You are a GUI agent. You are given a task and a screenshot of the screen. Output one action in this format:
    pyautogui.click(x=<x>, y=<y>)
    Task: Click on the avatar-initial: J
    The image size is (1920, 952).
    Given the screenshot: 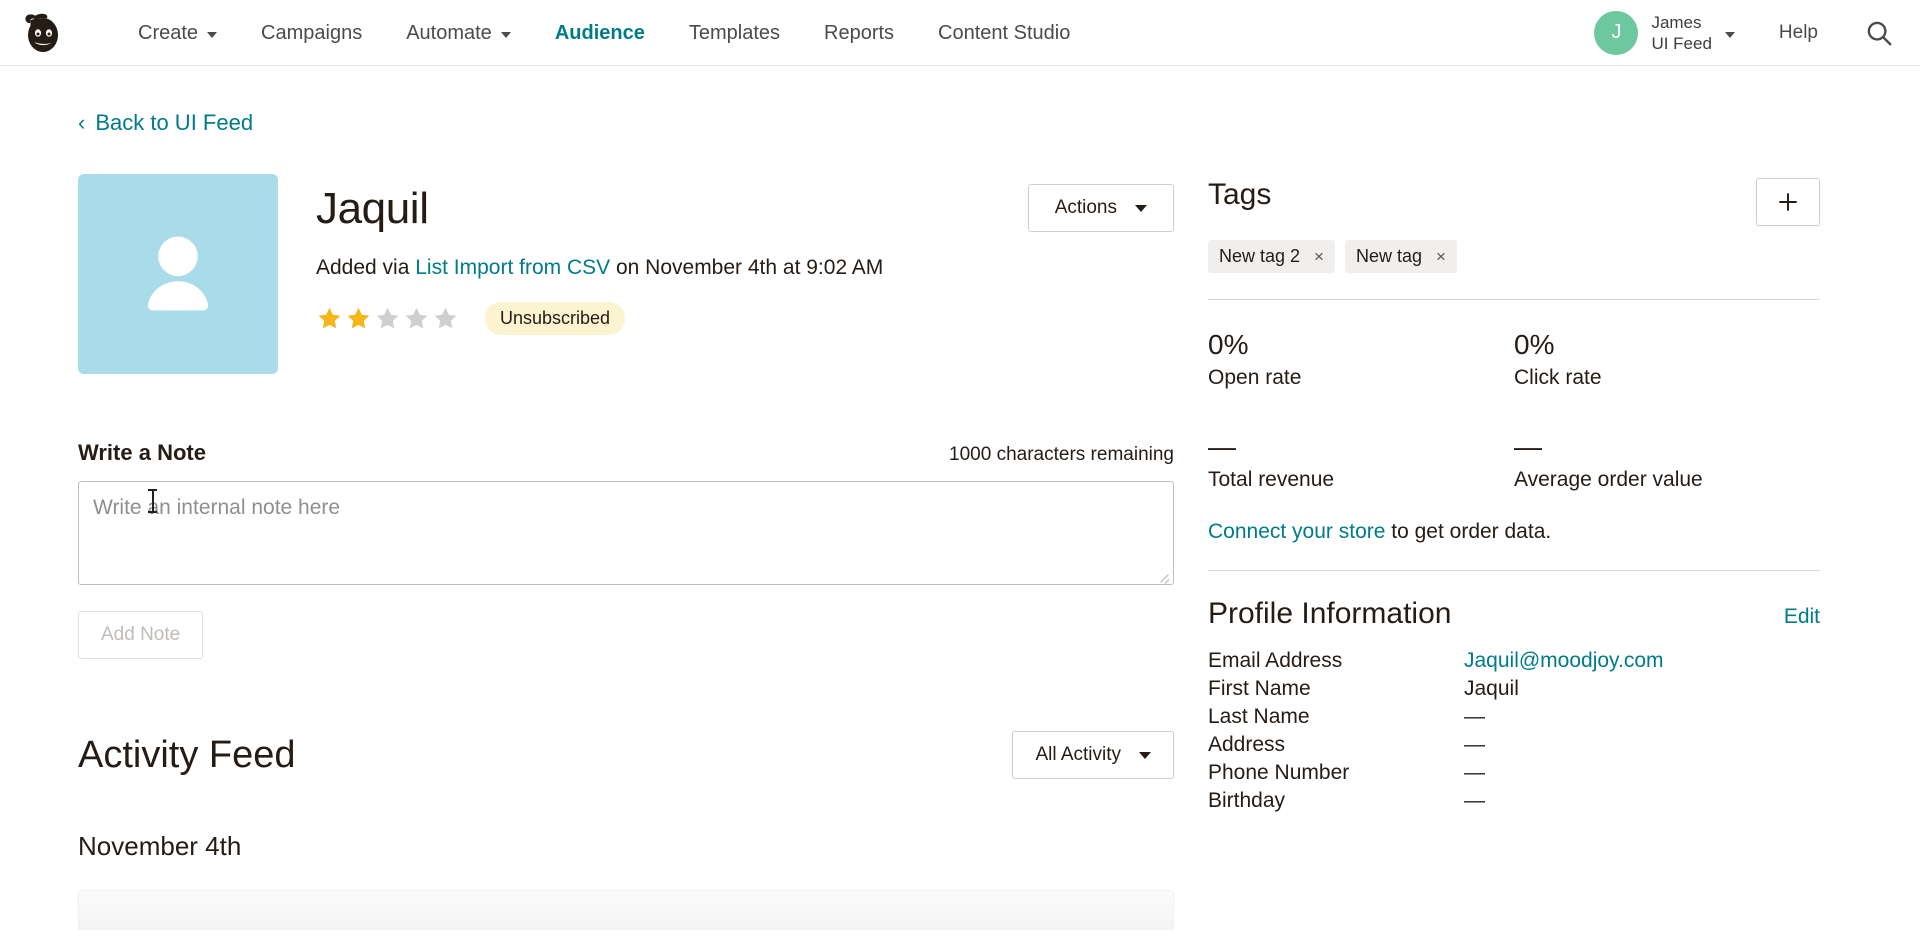 What is the action you would take?
    pyautogui.click(x=1616, y=32)
    